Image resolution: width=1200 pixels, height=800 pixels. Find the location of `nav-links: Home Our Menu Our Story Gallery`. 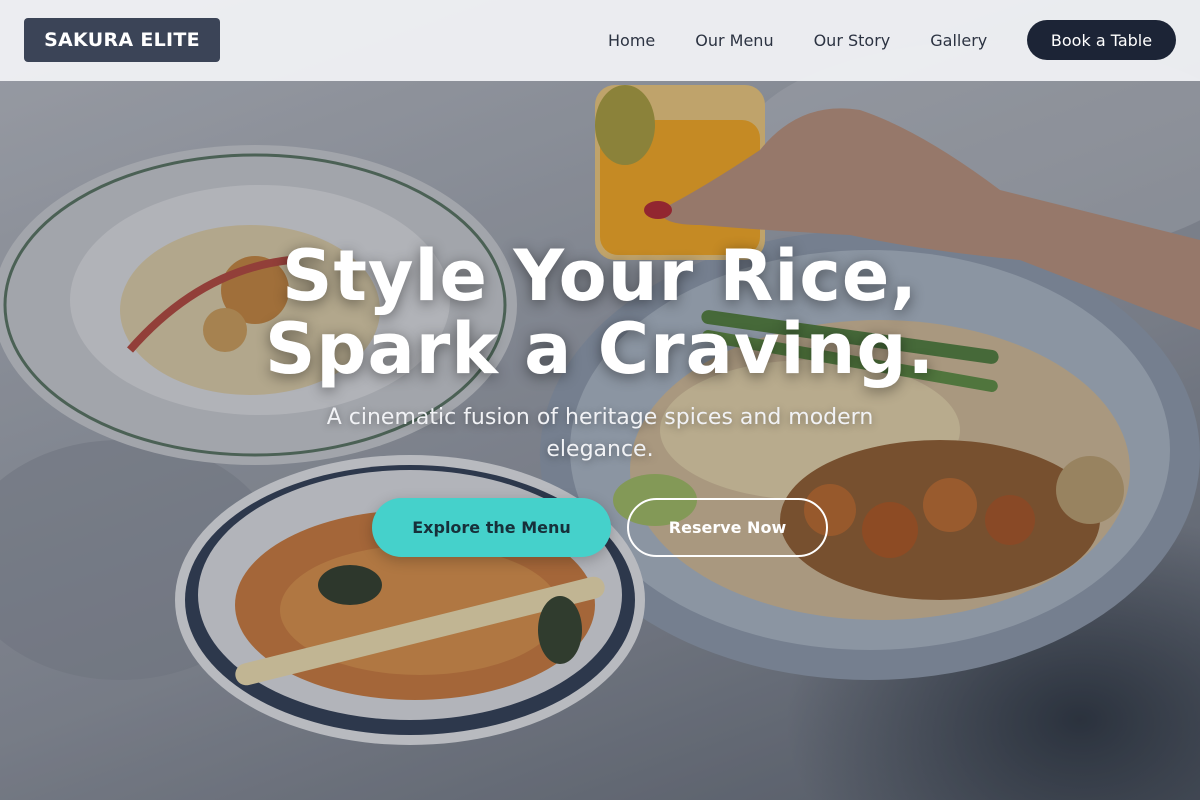

nav-links: Home Our Menu Our Story Gallery is located at coordinates (797, 40).